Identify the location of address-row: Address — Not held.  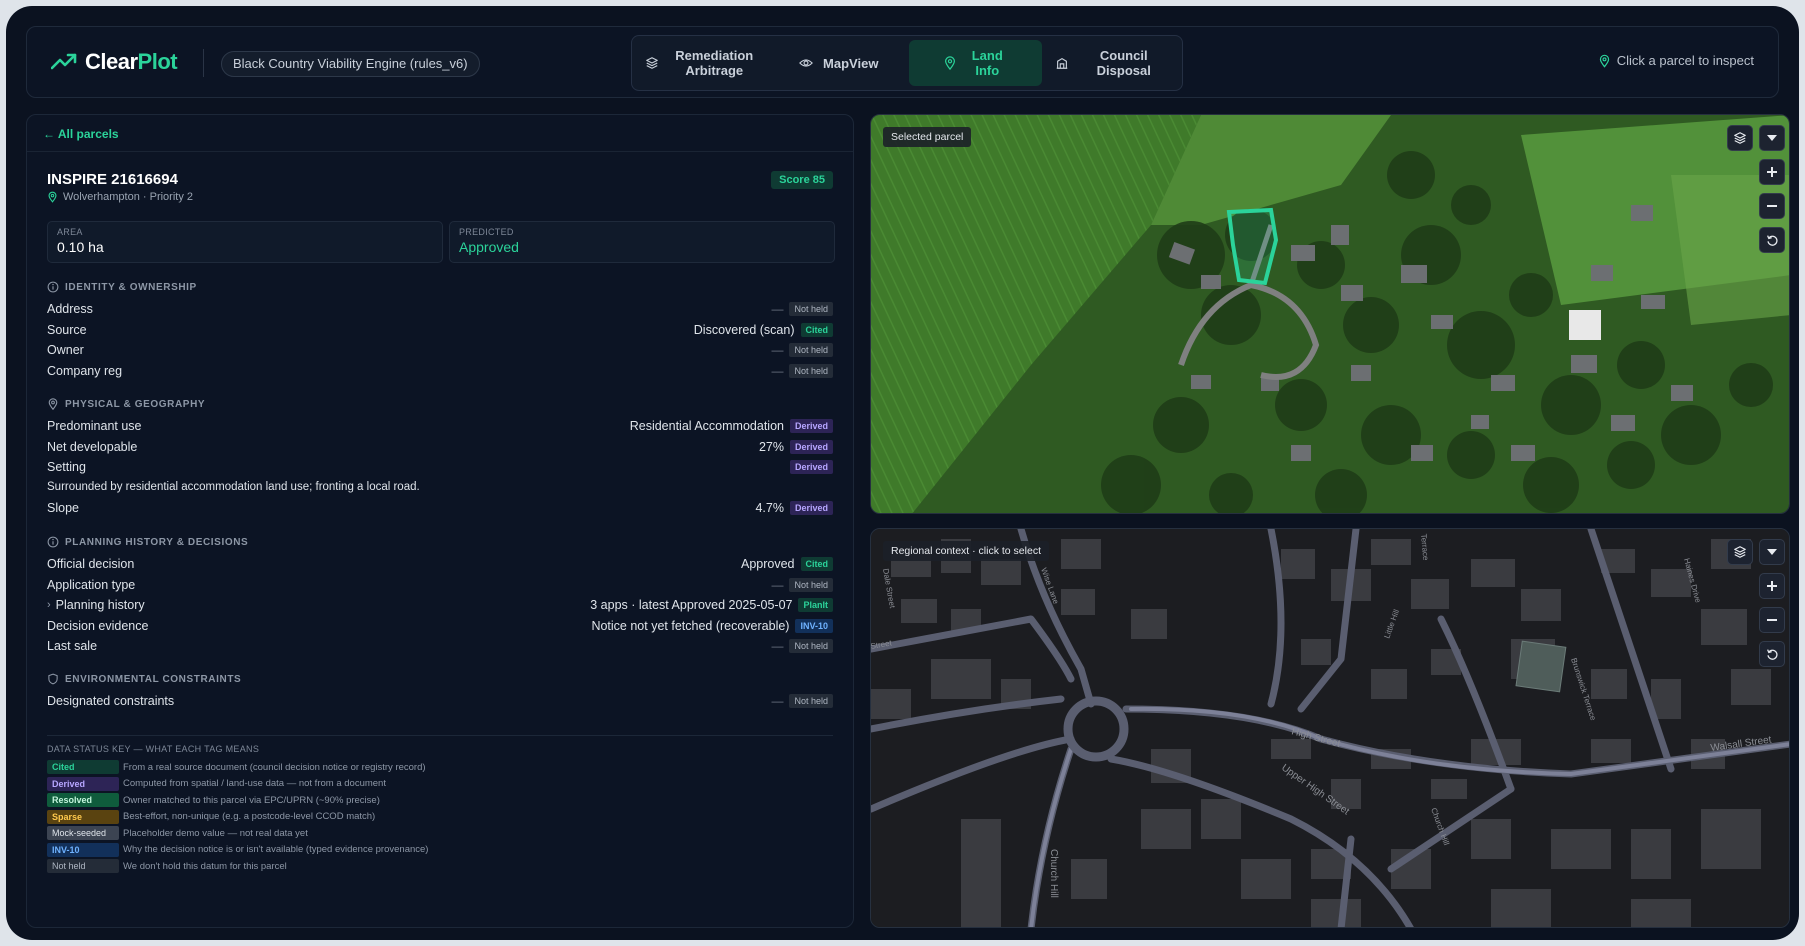
(440, 309).